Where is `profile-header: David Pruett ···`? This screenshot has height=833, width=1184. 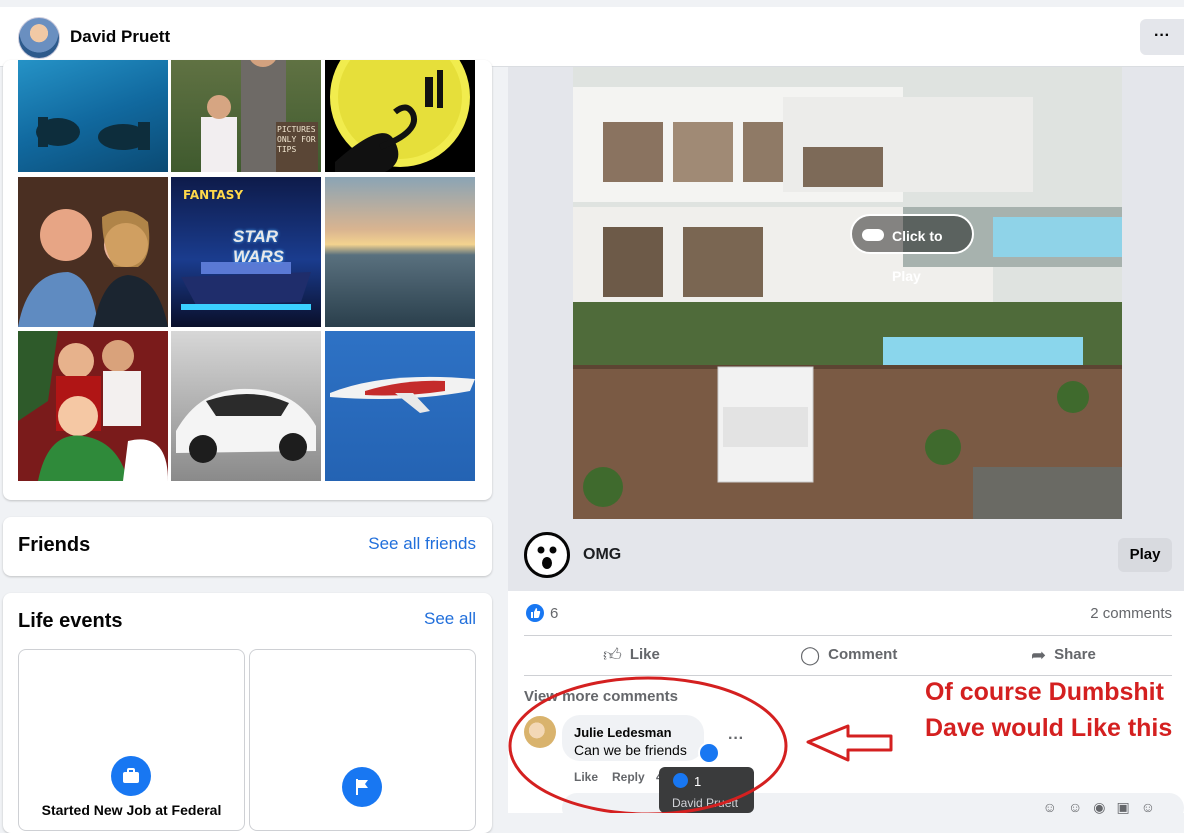
profile-header: David Pruett ··· is located at coordinates (592, 33).